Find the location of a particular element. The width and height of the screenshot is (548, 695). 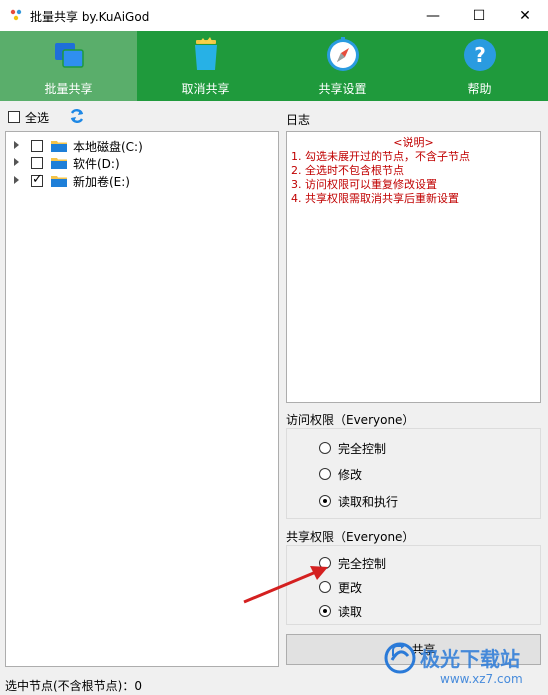

tree-node-label: 本地磁盘(C:) is located at coordinates (108, 147).